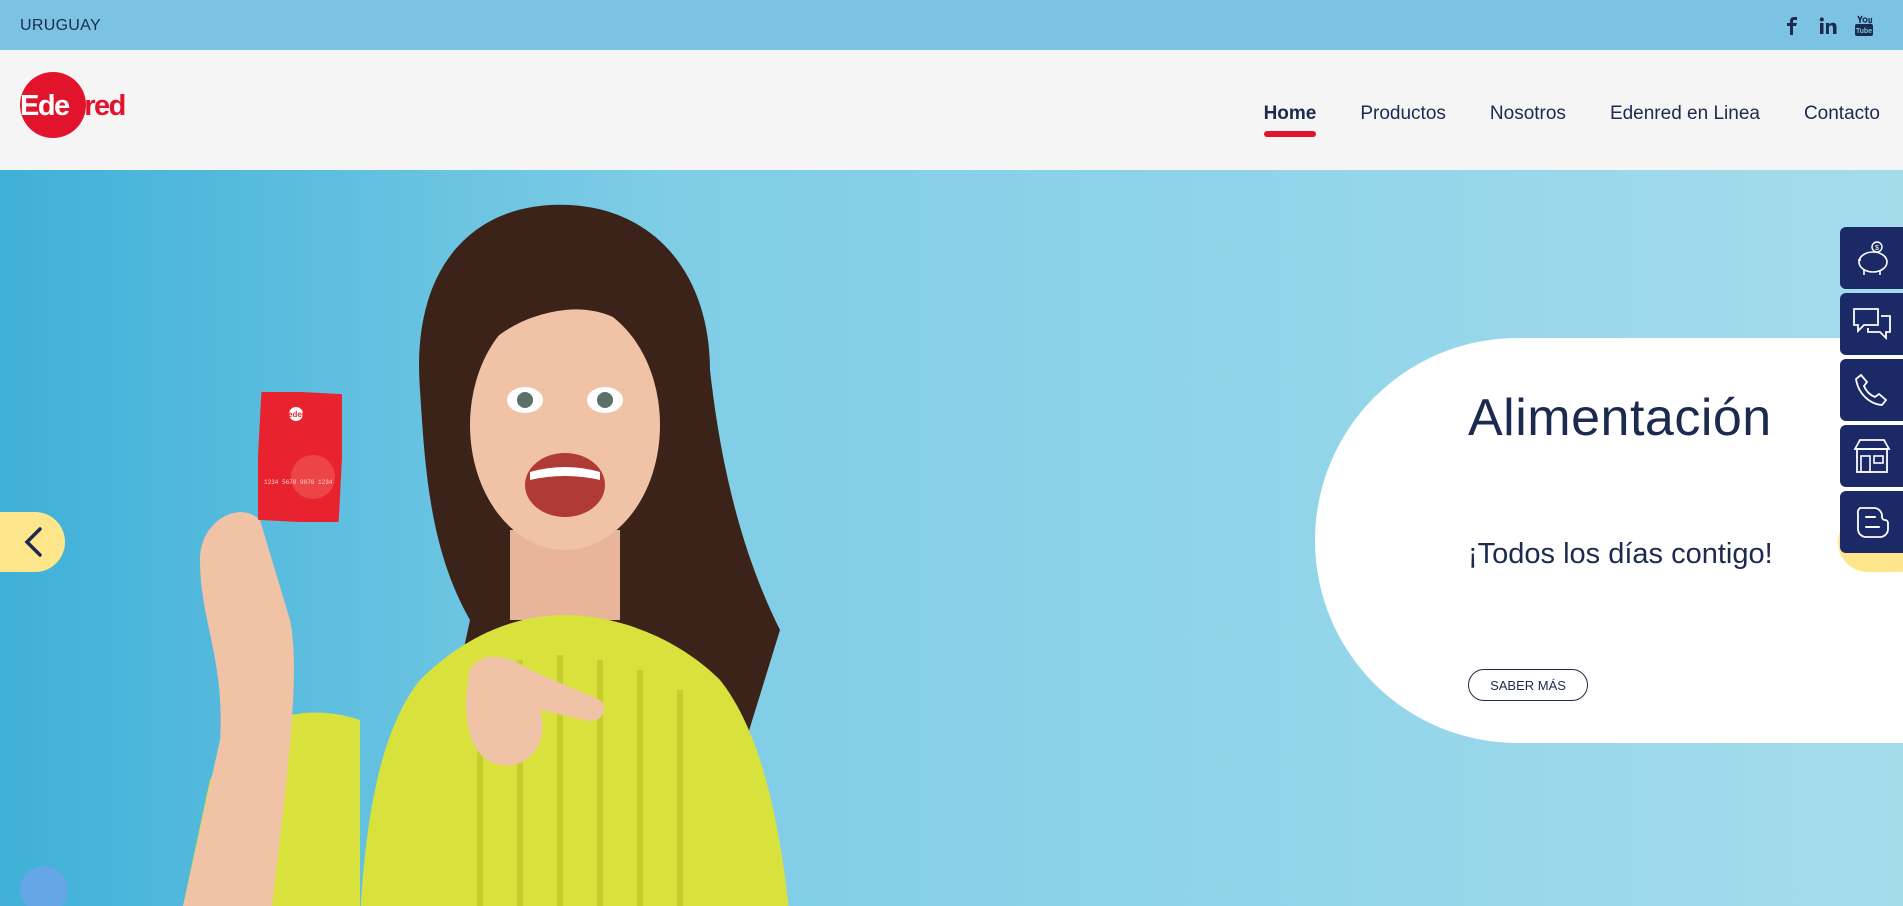  I want to click on side-quick-links: $, so click(1871, 390).